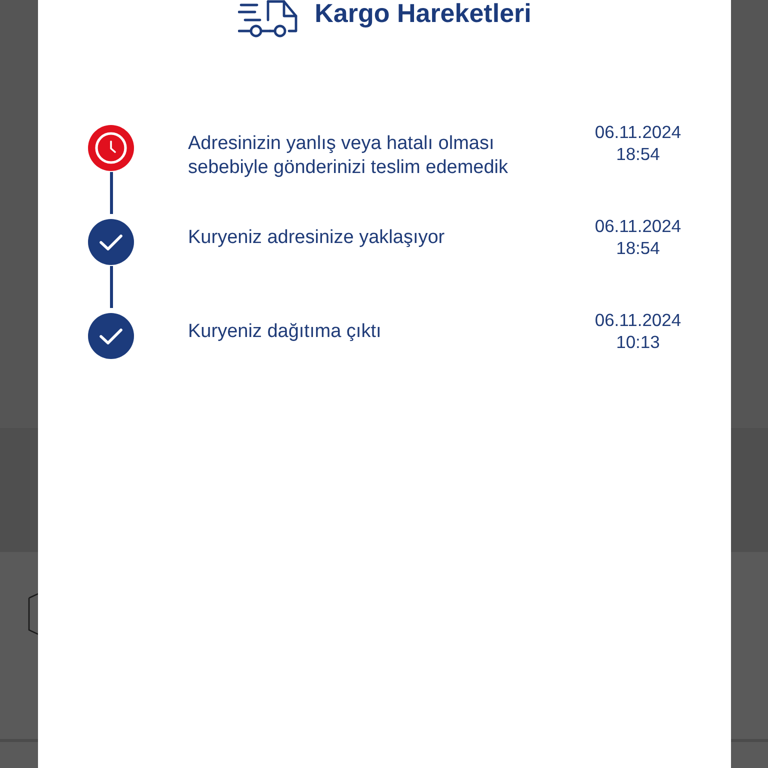 The height and width of the screenshot is (768, 768). Describe the element at coordinates (111, 148) in the screenshot. I see `clock-icon` at that location.